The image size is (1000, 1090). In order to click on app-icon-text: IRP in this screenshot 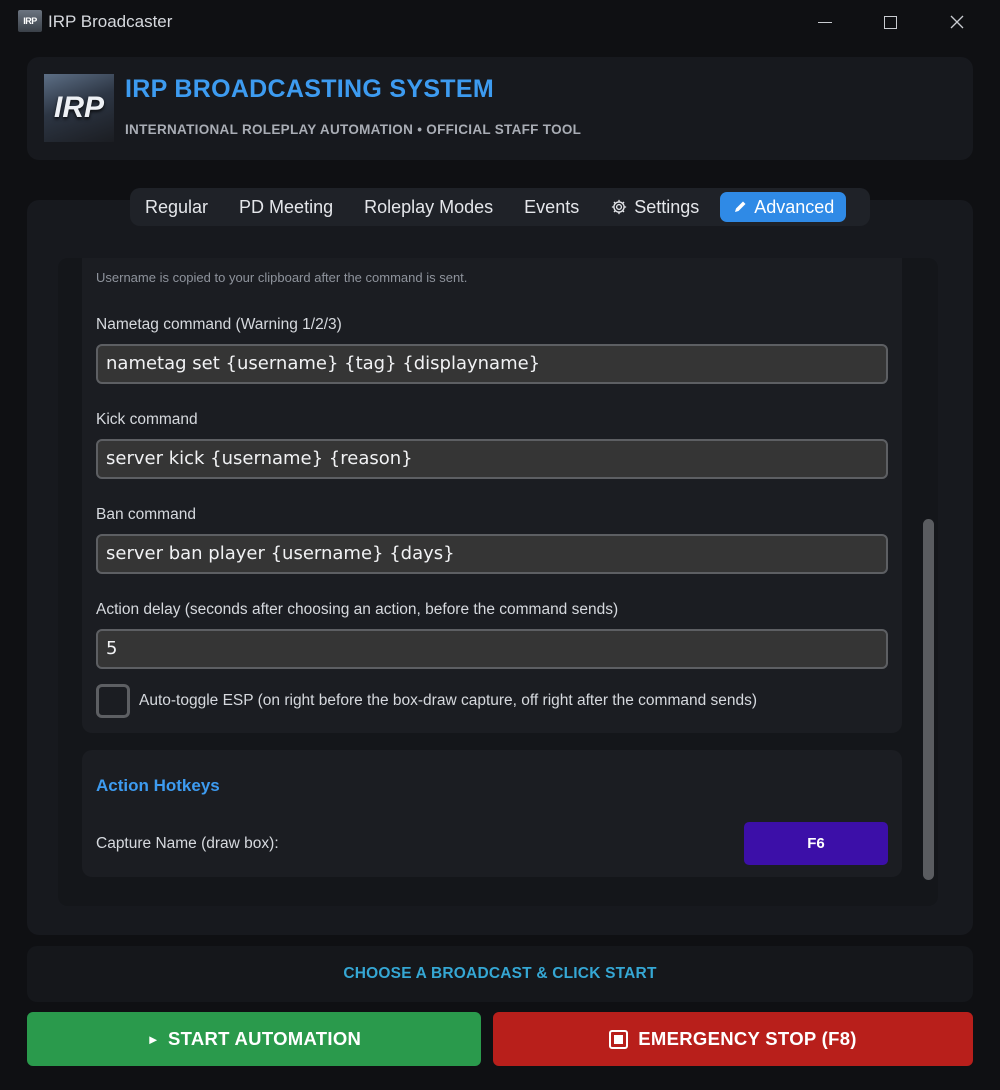, I will do `click(30, 21)`.